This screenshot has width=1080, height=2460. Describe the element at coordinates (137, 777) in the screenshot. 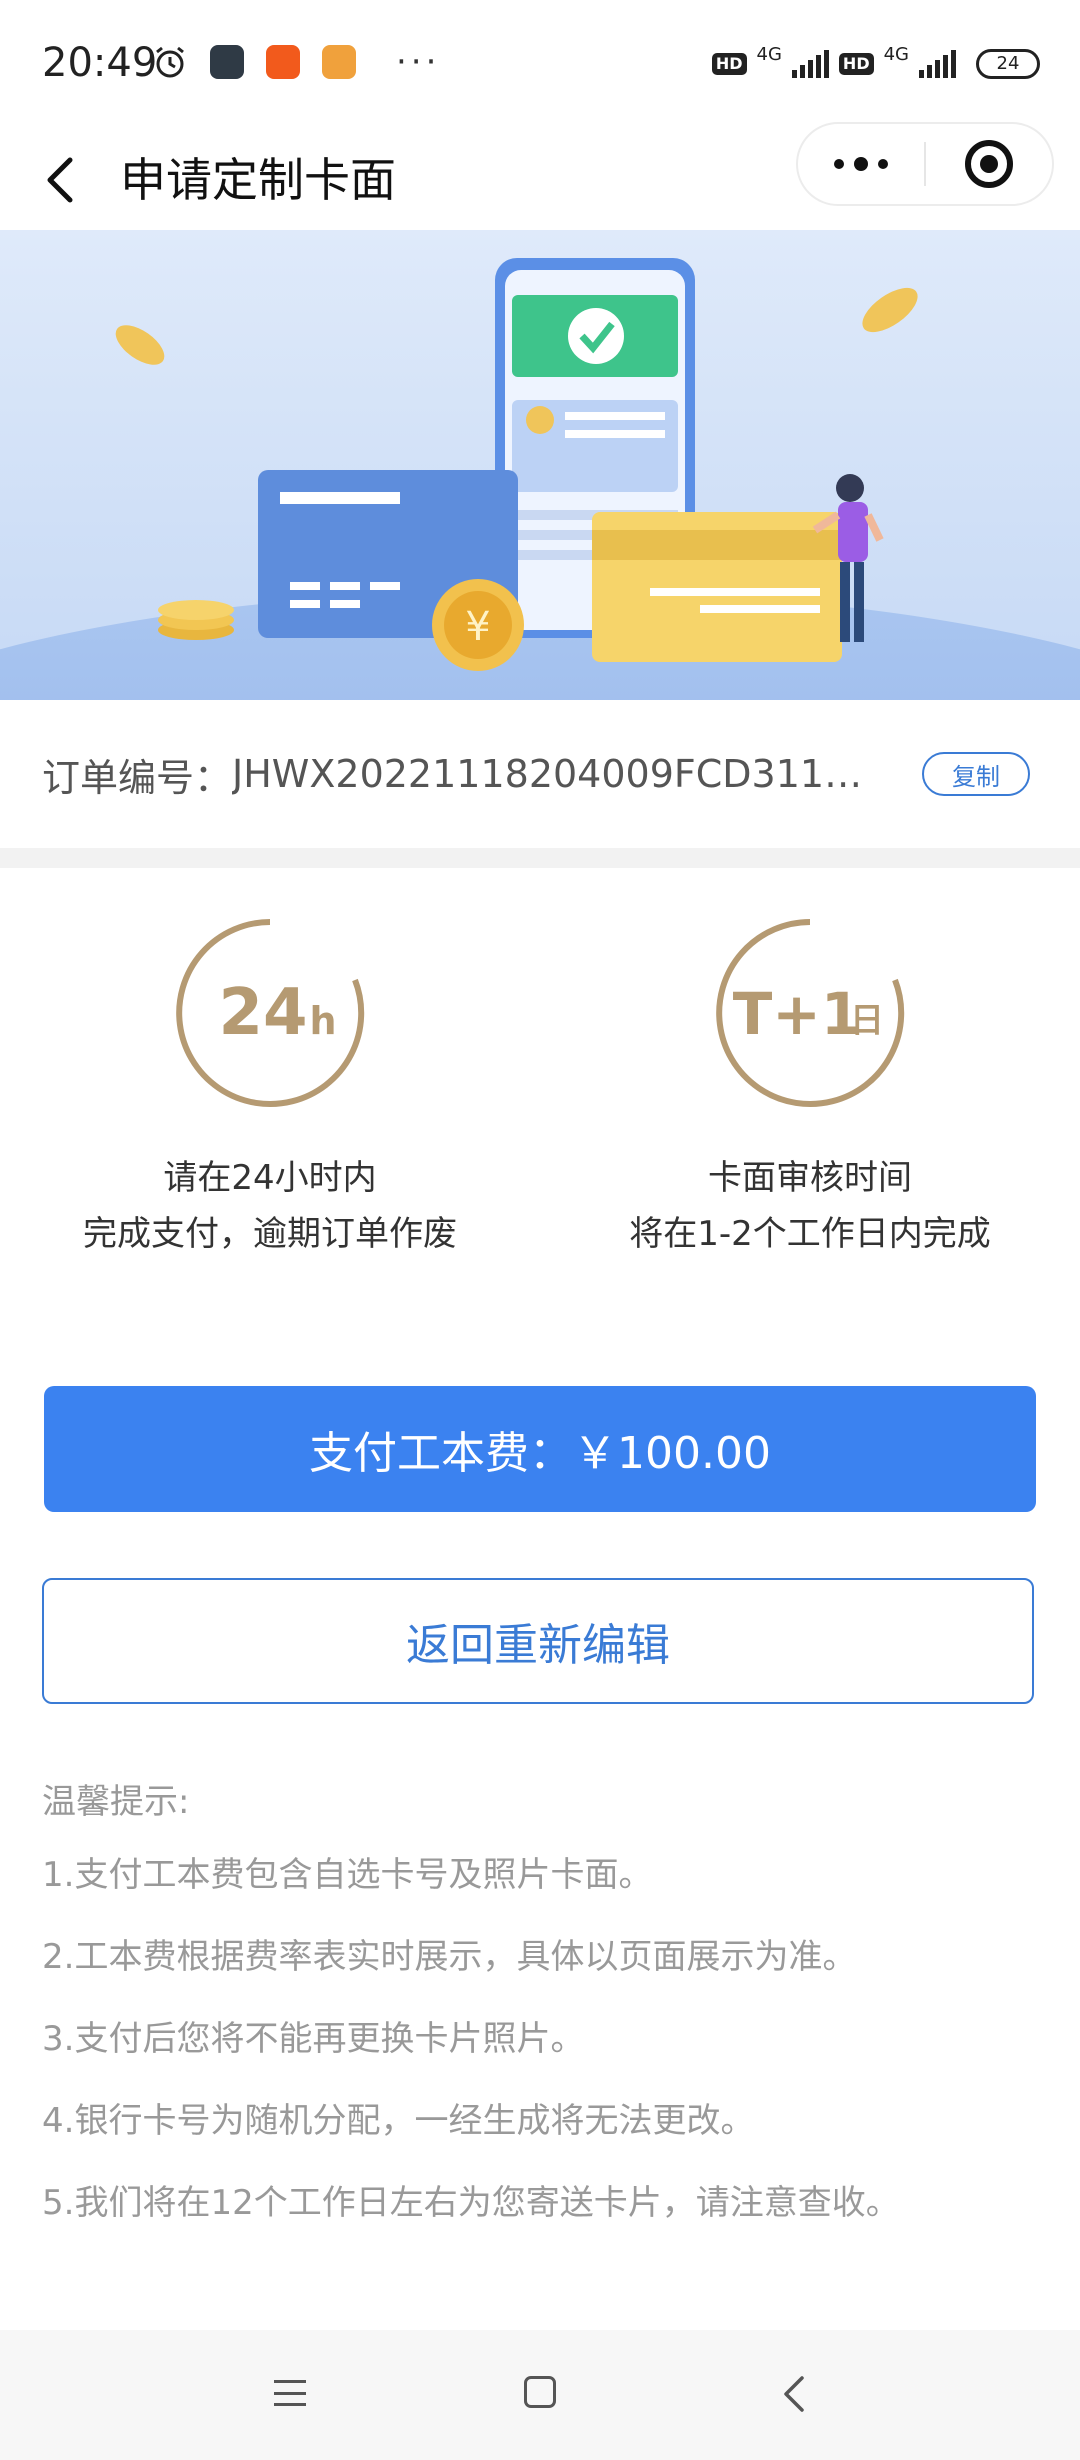

I see `order-number-label: 订单编号：` at that location.